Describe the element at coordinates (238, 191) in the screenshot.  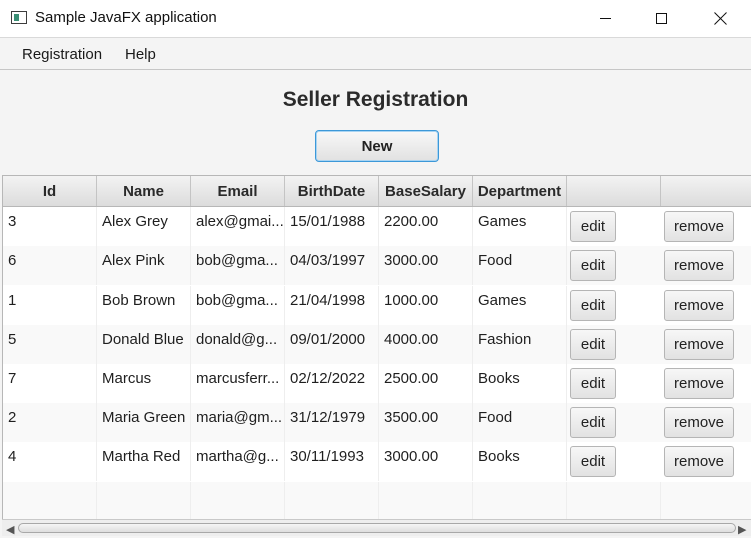
I see `column-header-email: Email` at that location.